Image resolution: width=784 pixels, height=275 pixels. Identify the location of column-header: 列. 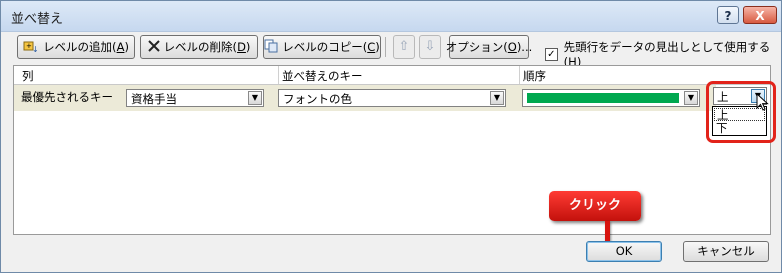
(28, 76).